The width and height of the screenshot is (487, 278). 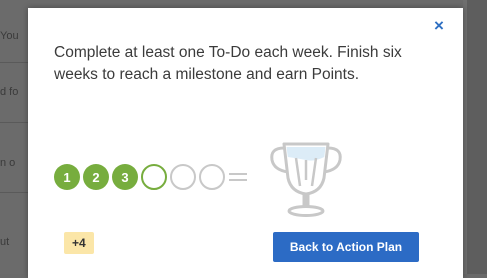 I want to click on trophy-icon, so click(x=306, y=179).